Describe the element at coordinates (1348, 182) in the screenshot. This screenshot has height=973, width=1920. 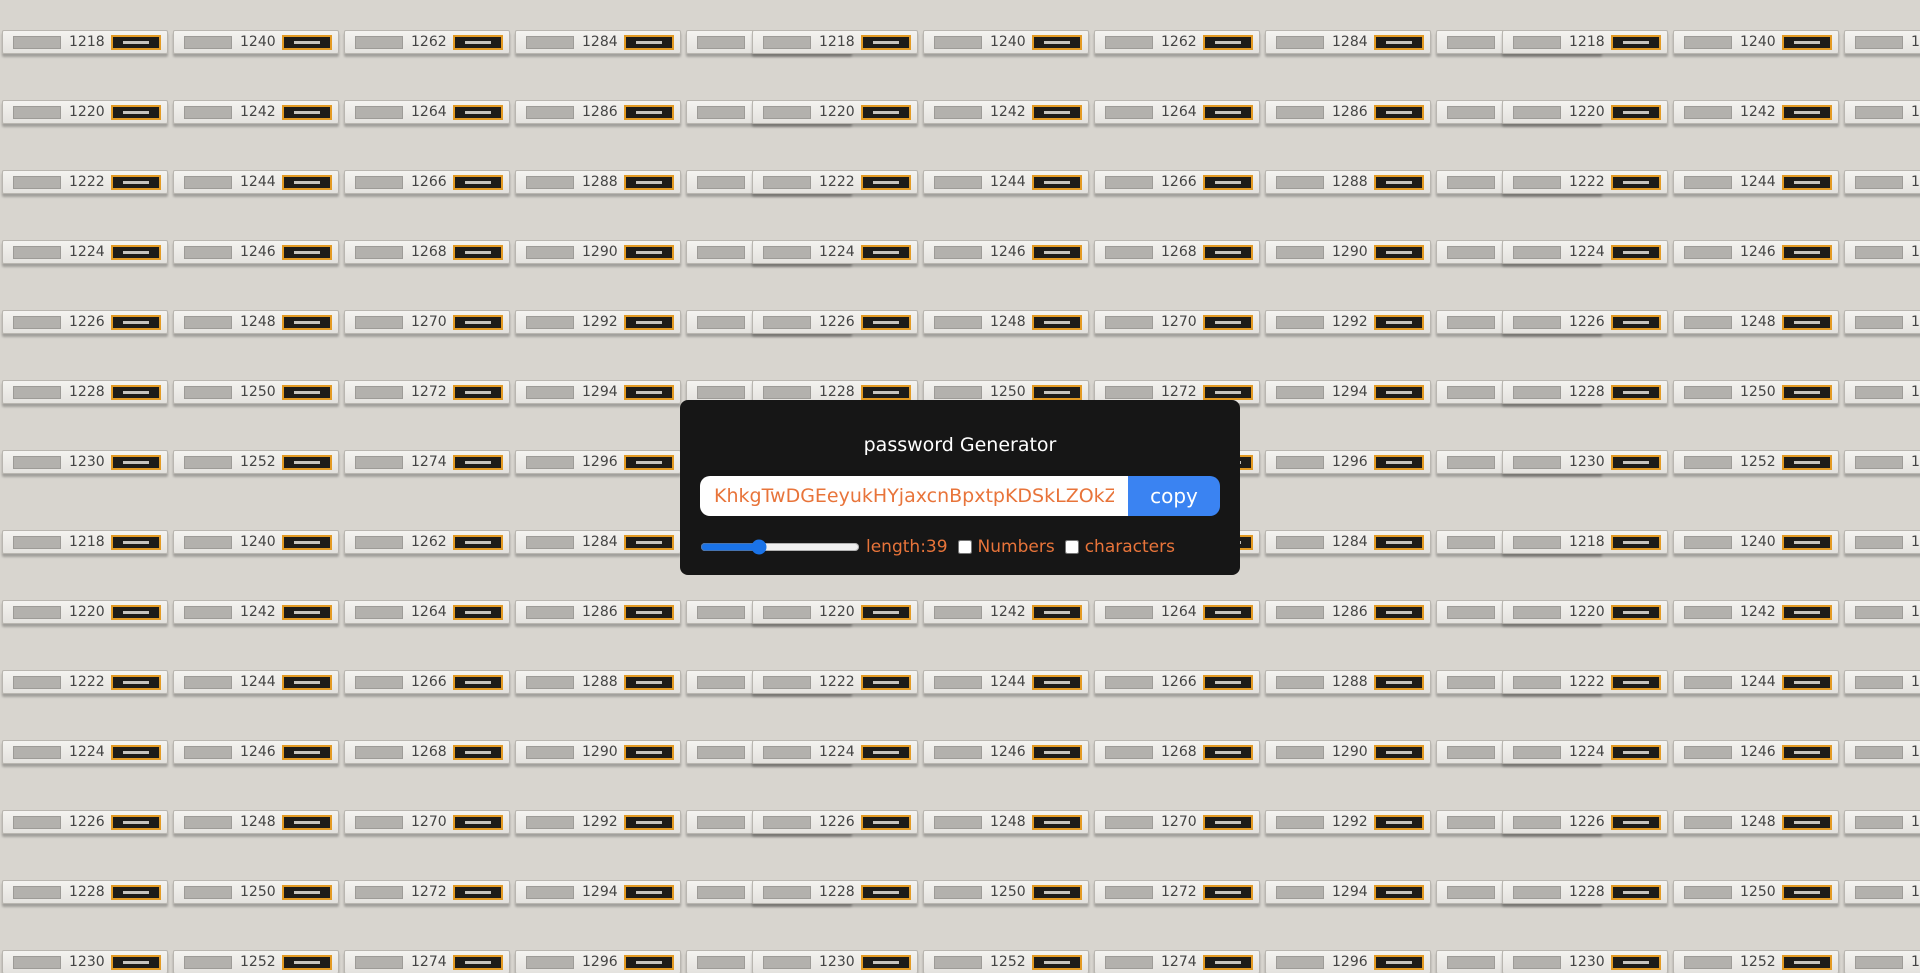
I see `mailbox-plate: 1288` at that location.